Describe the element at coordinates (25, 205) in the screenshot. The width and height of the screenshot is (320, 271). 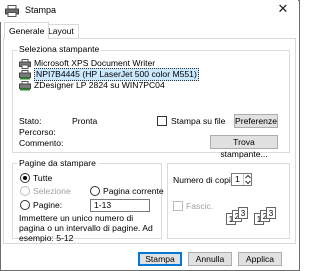
I see `pages-radio` at that location.